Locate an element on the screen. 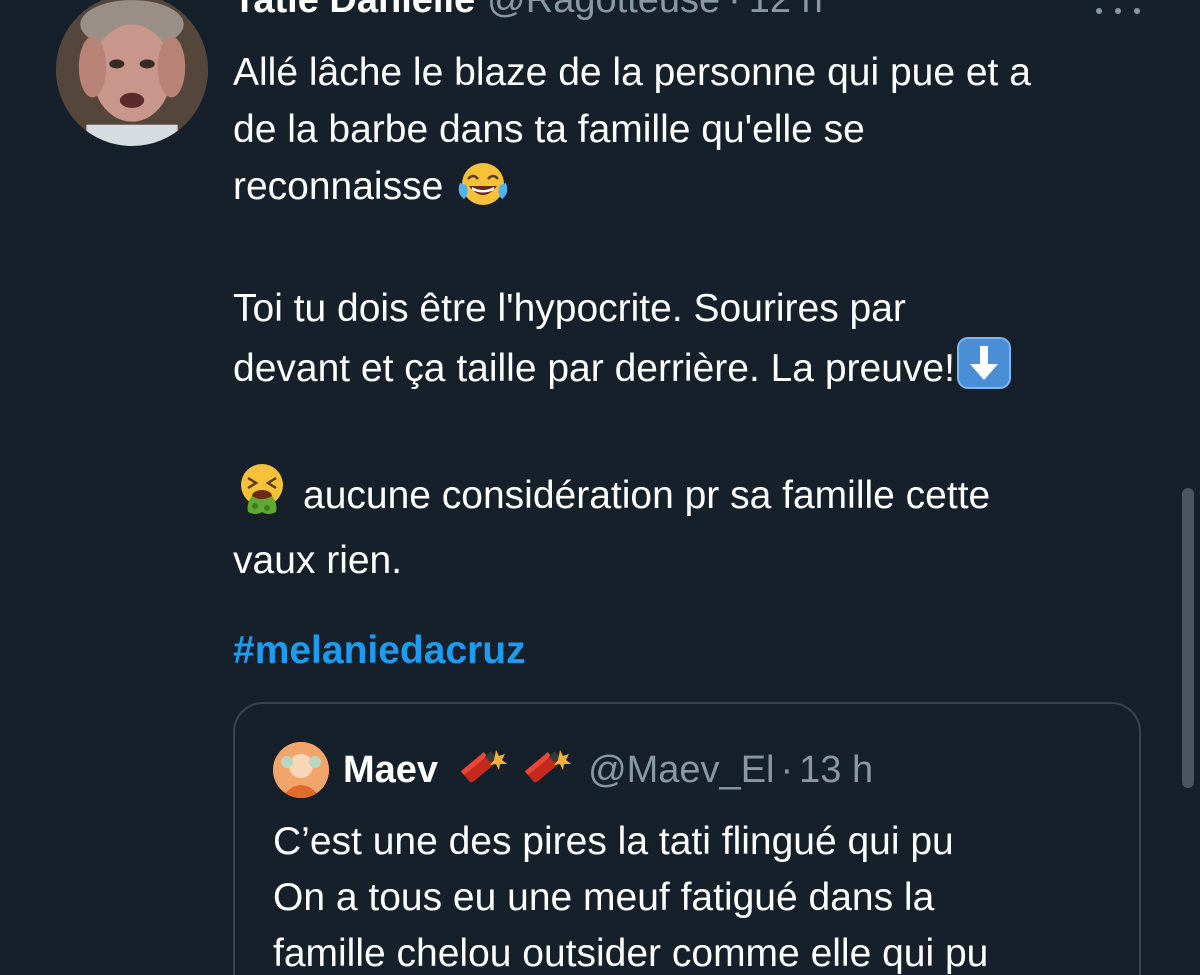 This screenshot has height=975, width=1200. more-horizontal-icon is located at coordinates (1099, 11).